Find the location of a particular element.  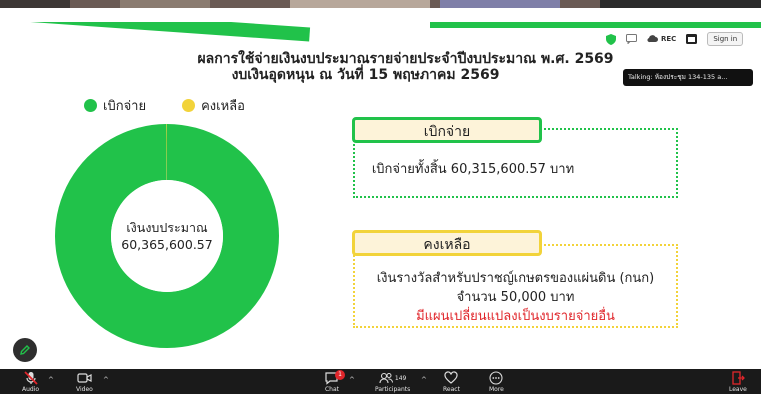

legend-label-remaining: คงเหลือ is located at coordinates (223, 106).